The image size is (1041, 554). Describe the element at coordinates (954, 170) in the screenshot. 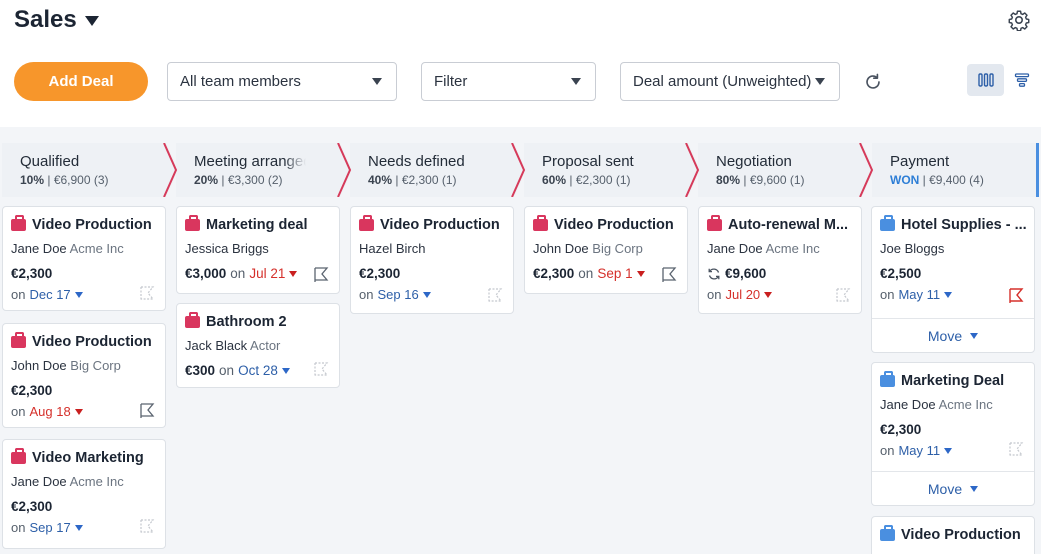

I see `stage-header-payment: Payment WON | €9,400 (4)` at that location.